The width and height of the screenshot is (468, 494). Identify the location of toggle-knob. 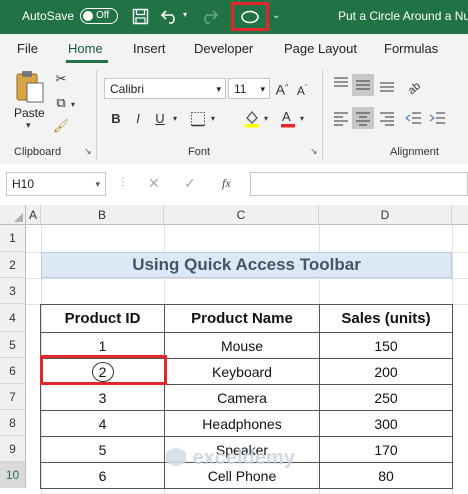
(88, 16).